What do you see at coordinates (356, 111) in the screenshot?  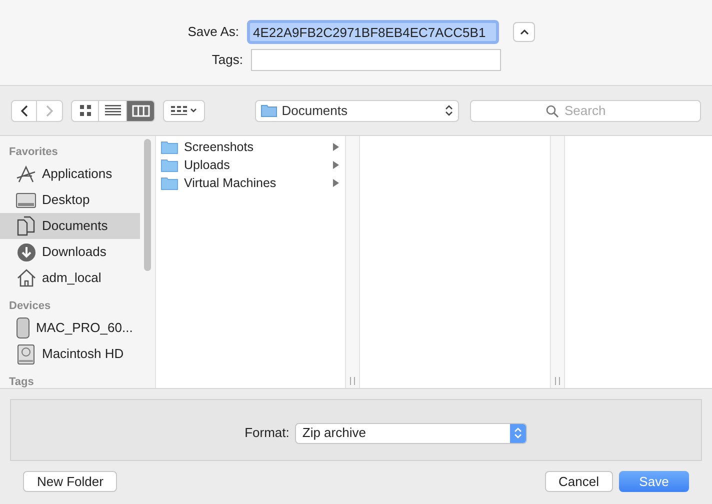 I see `location-popup: Documents` at bounding box center [356, 111].